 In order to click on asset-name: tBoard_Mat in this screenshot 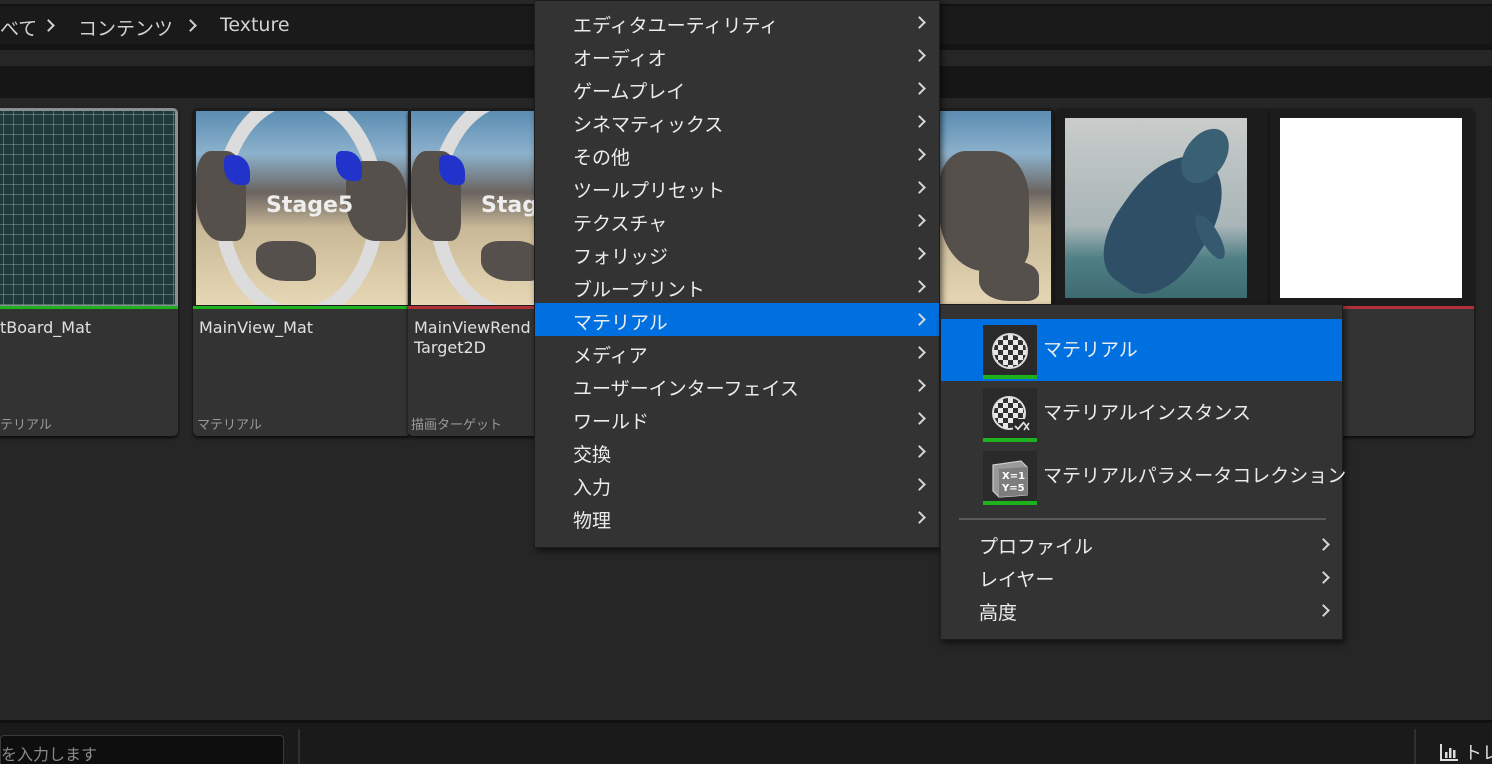, I will do `click(46, 327)`.